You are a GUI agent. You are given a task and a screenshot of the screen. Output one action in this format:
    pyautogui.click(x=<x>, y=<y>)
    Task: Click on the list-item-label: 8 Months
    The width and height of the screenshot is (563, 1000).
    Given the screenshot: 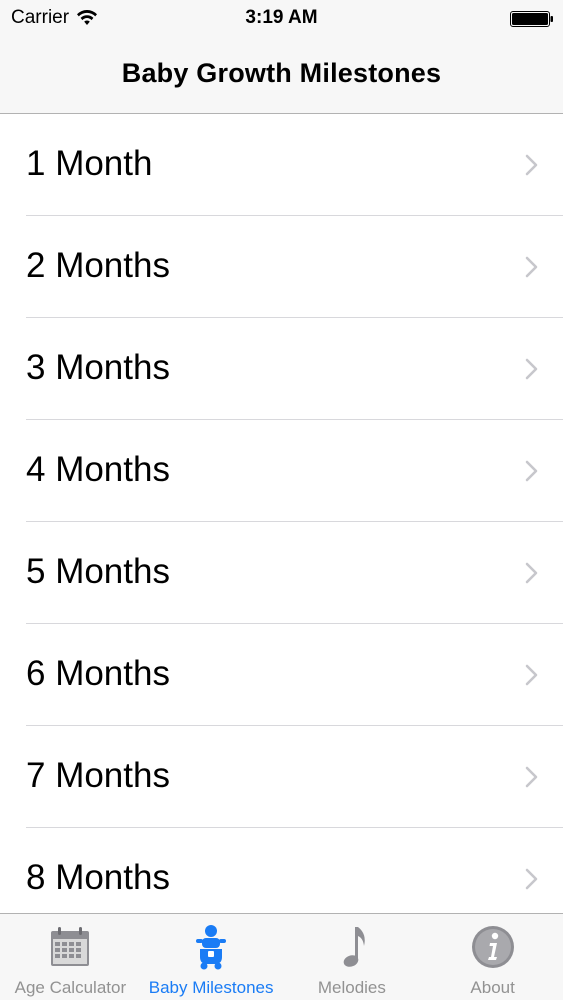 What is the action you would take?
    pyautogui.click(x=98, y=877)
    